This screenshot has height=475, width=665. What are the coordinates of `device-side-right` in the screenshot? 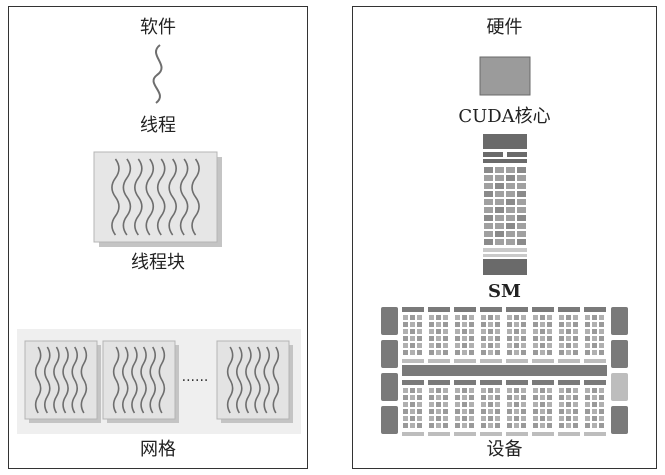 It's located at (619, 370).